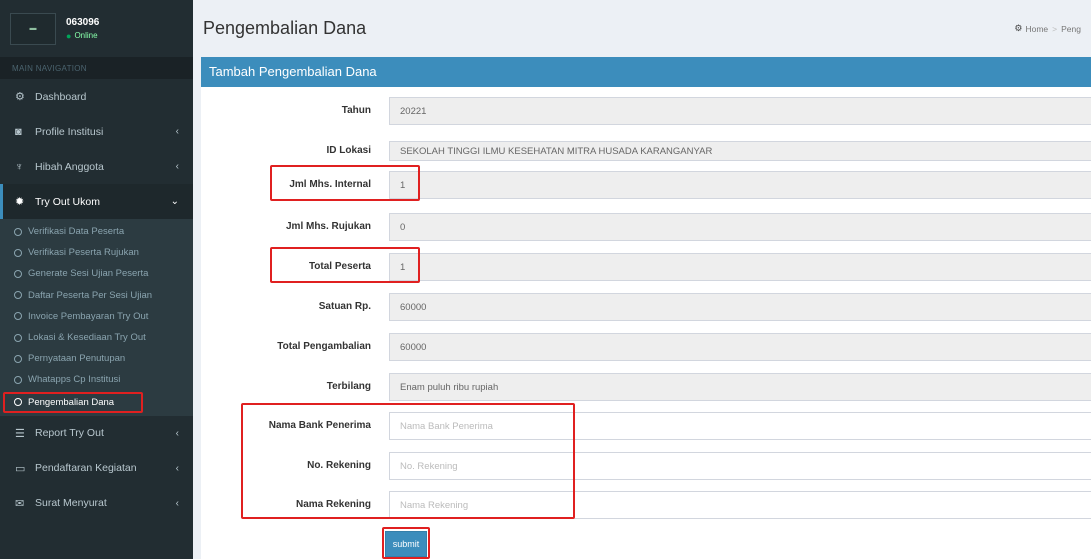 This screenshot has width=1091, height=559. Describe the element at coordinates (69, 433) in the screenshot. I see `sidebar-item-label: Report Try Out` at that location.